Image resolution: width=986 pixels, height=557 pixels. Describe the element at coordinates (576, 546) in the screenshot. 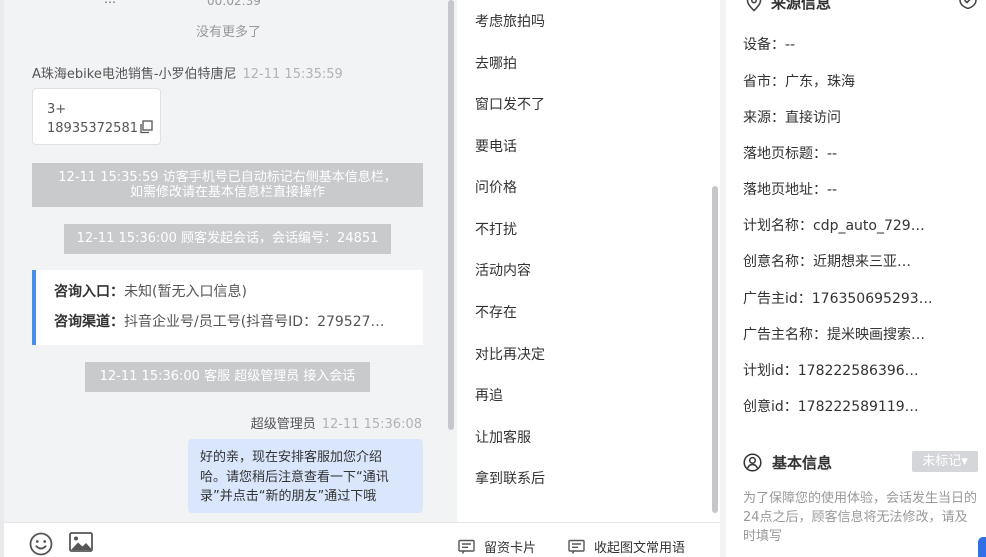

I see `message-icon` at that location.